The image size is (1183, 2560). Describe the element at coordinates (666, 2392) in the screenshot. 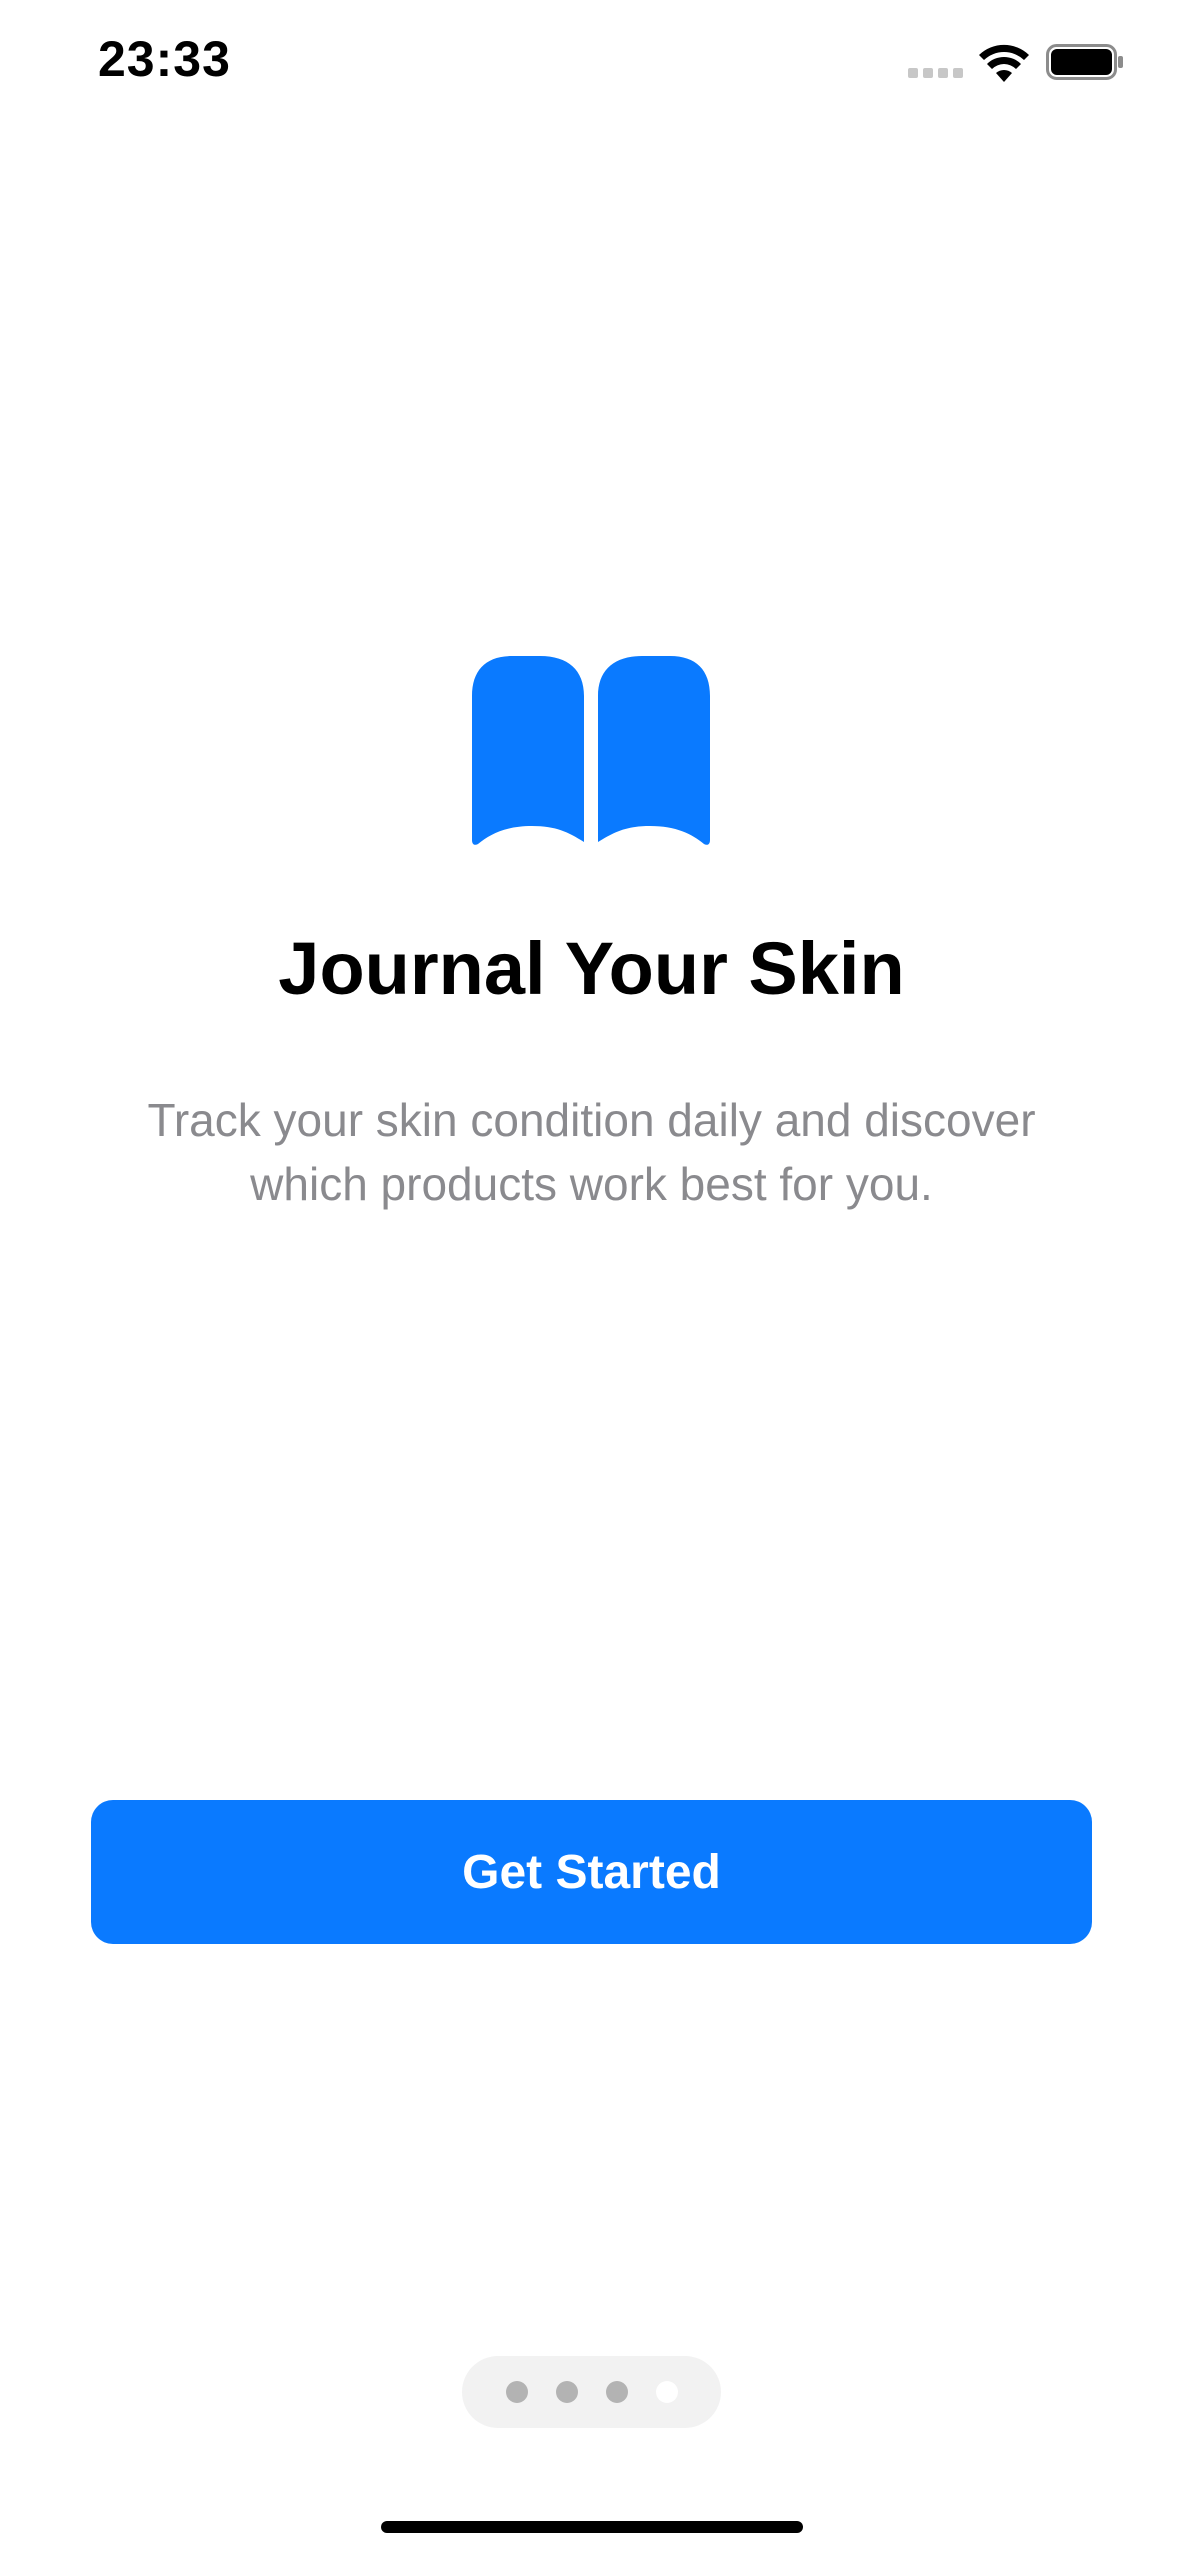

I see `page-dot-4-current` at that location.